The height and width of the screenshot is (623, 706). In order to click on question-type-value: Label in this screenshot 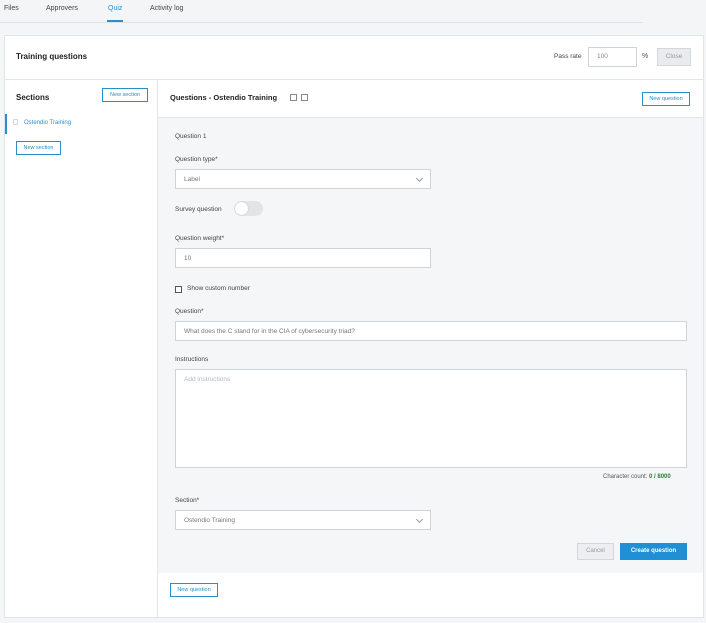, I will do `click(192, 179)`.